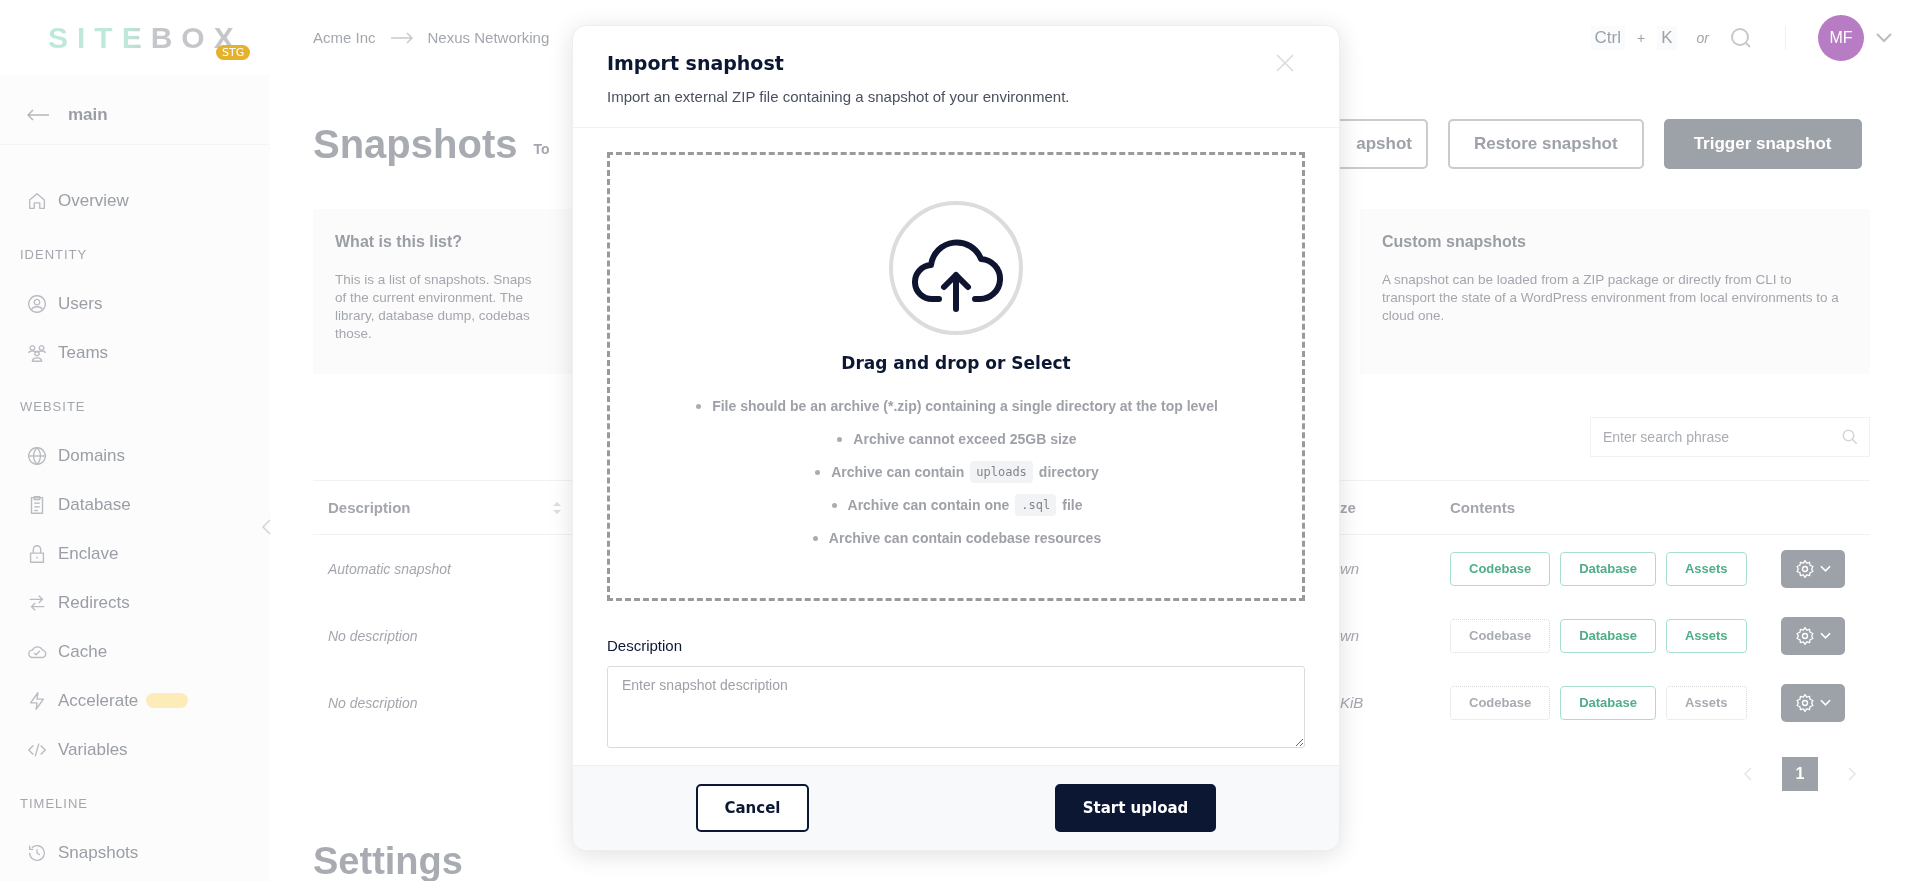  I want to click on arrow-left-icon, so click(38, 115).